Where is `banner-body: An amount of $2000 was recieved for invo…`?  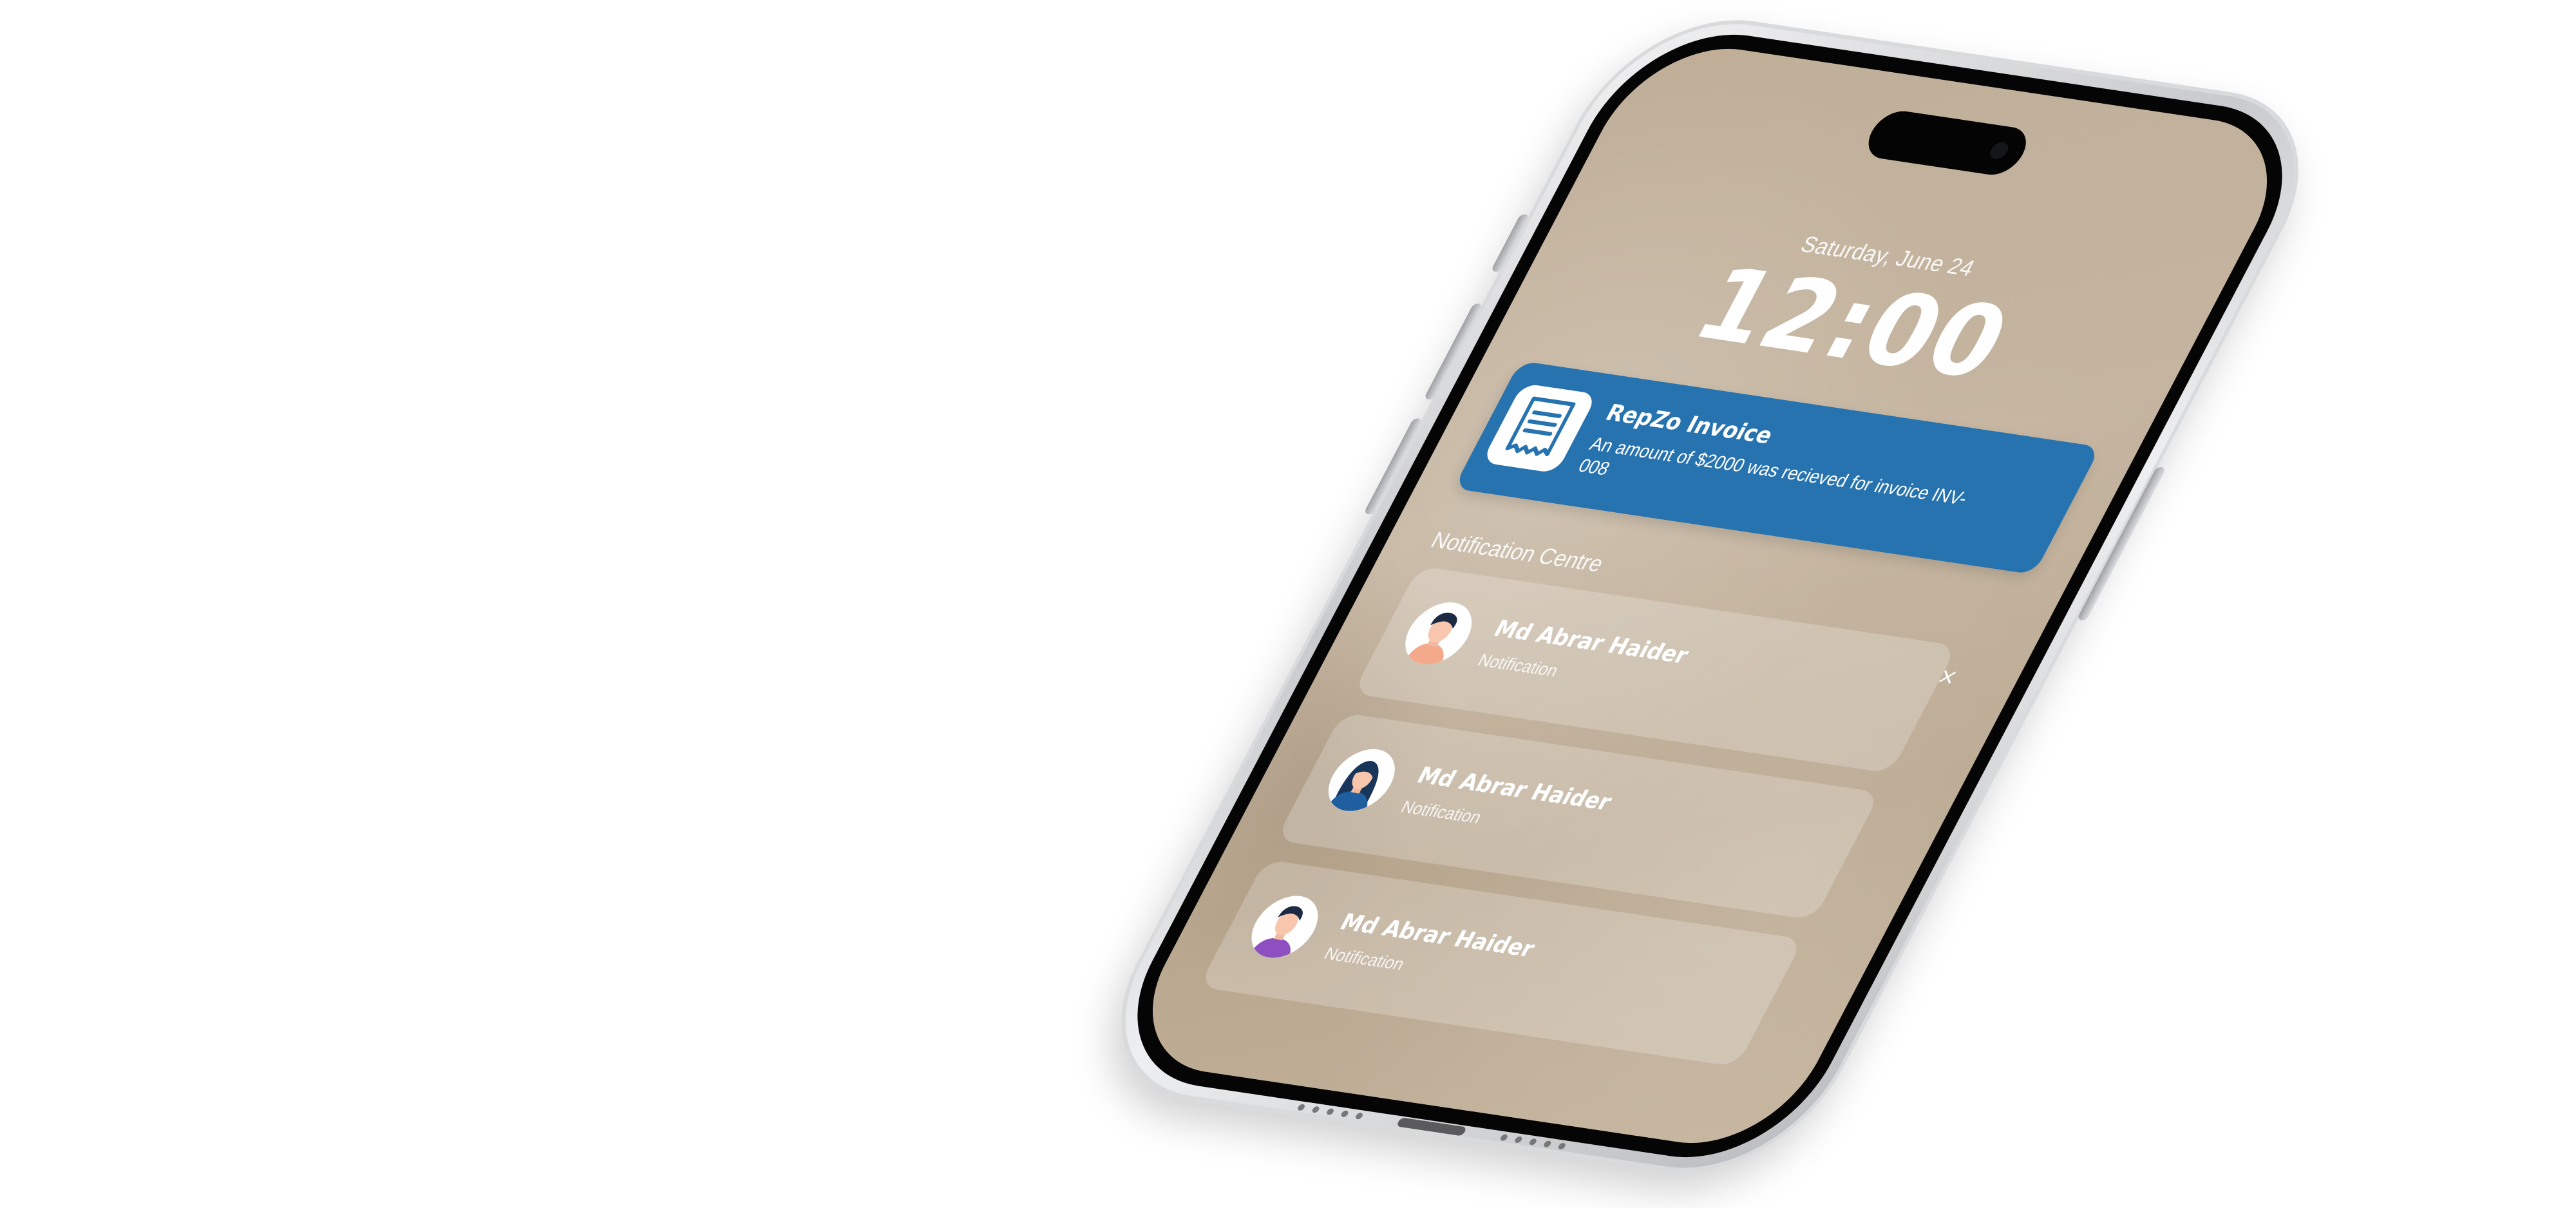
banner-body: An amount of $2000 was recieved for invo… is located at coordinates (1773, 471).